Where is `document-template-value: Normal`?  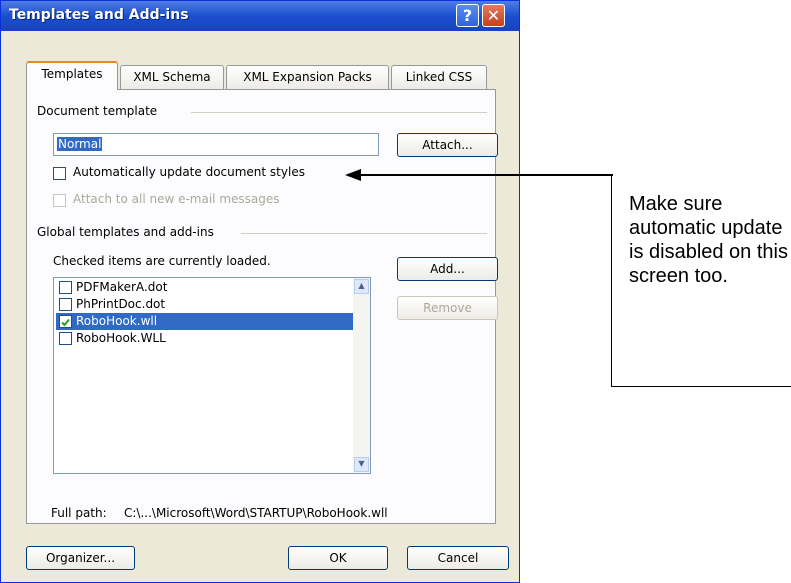
document-template-value: Normal is located at coordinates (80, 144).